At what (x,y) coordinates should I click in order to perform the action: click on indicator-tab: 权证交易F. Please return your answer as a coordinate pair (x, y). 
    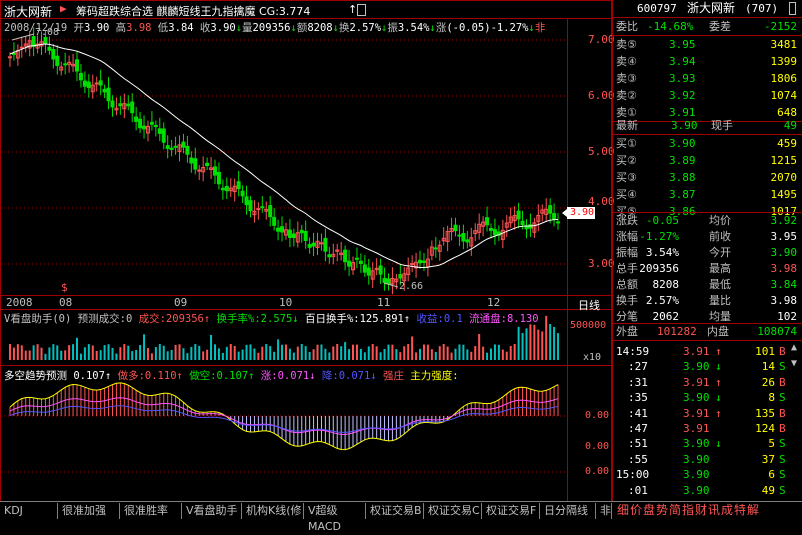
    Looking at the image, I should click on (511, 511).